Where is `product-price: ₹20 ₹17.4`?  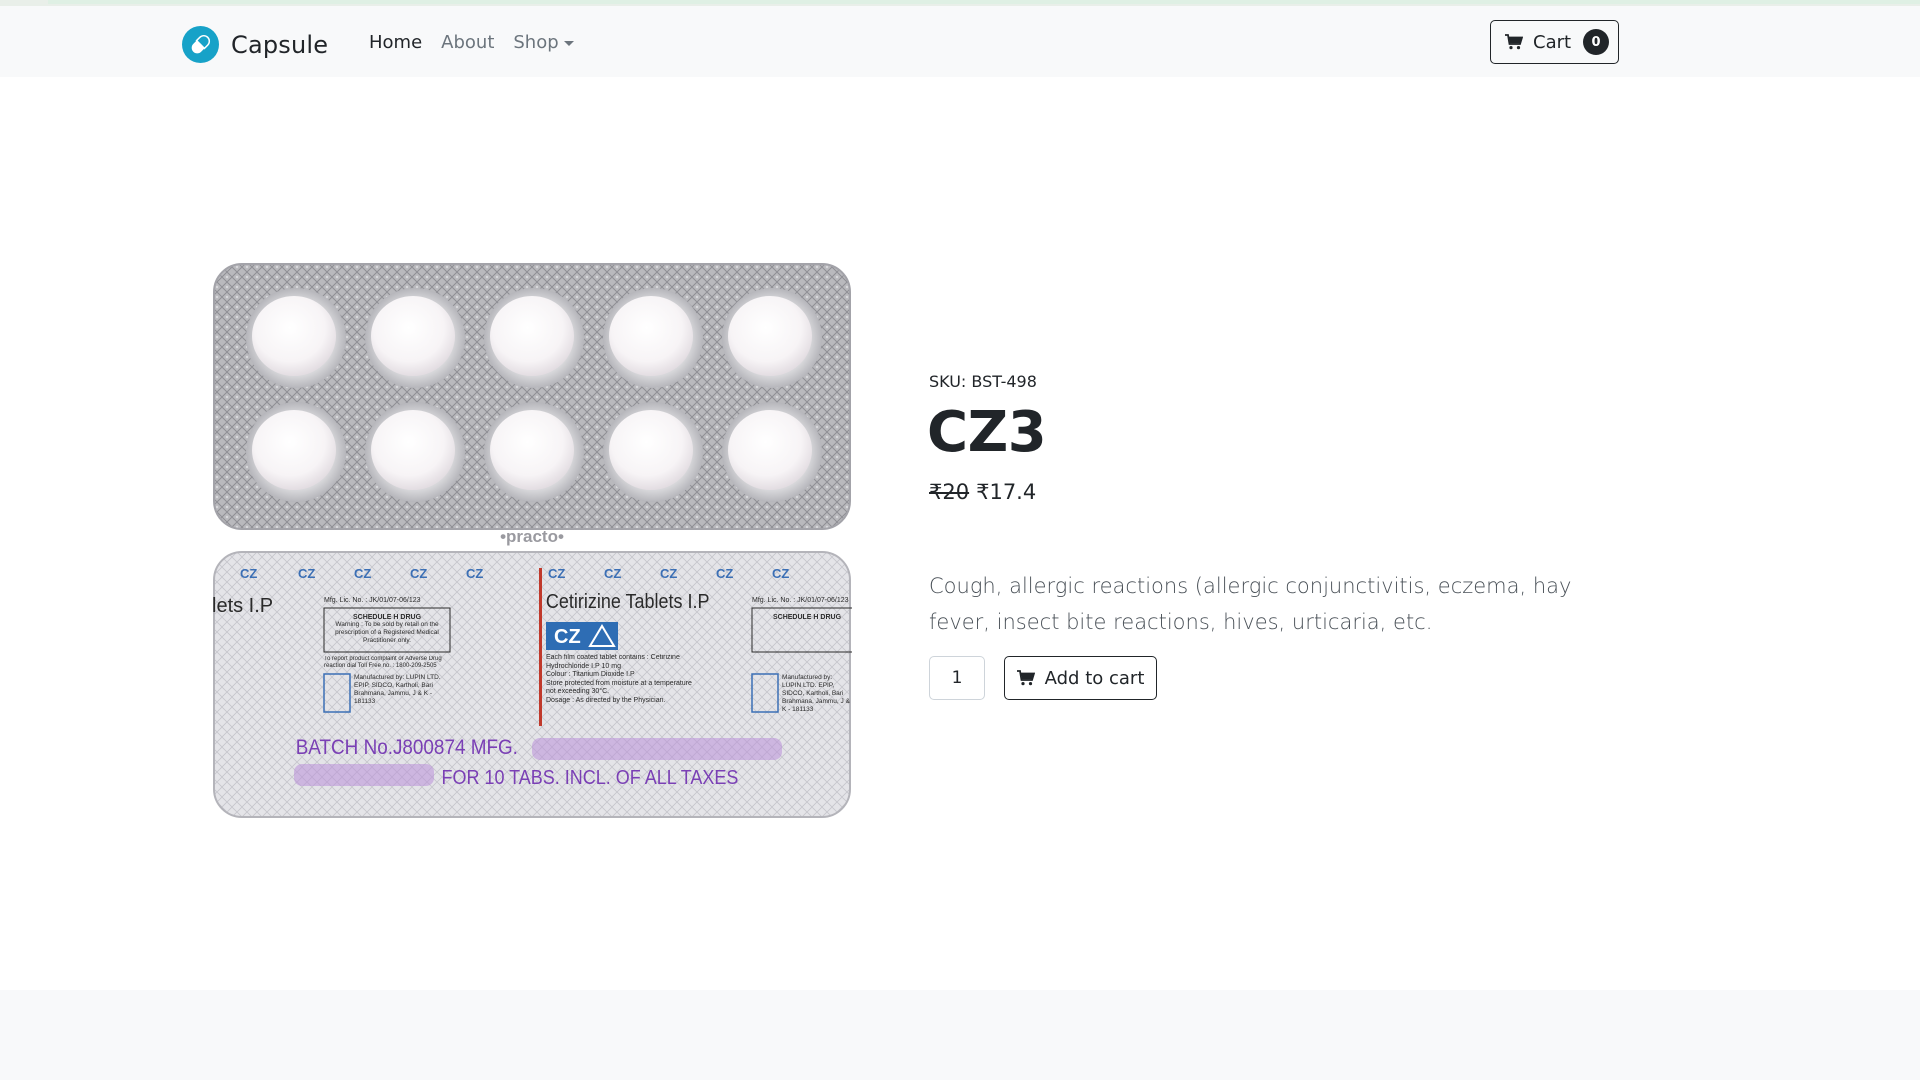 product-price: ₹20 ₹17.4 is located at coordinates (982, 492).